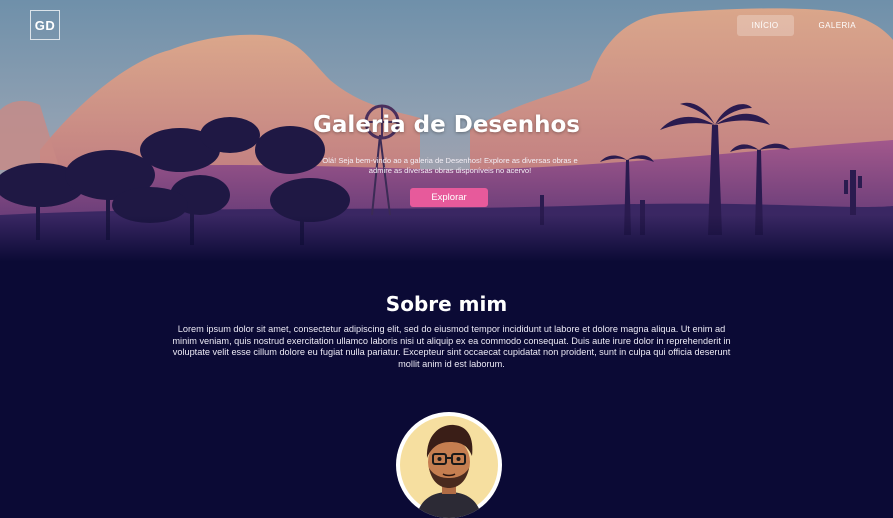  Describe the element at coordinates (446, 125) in the screenshot. I see `hero-title: Galeria de Desenhos` at that location.